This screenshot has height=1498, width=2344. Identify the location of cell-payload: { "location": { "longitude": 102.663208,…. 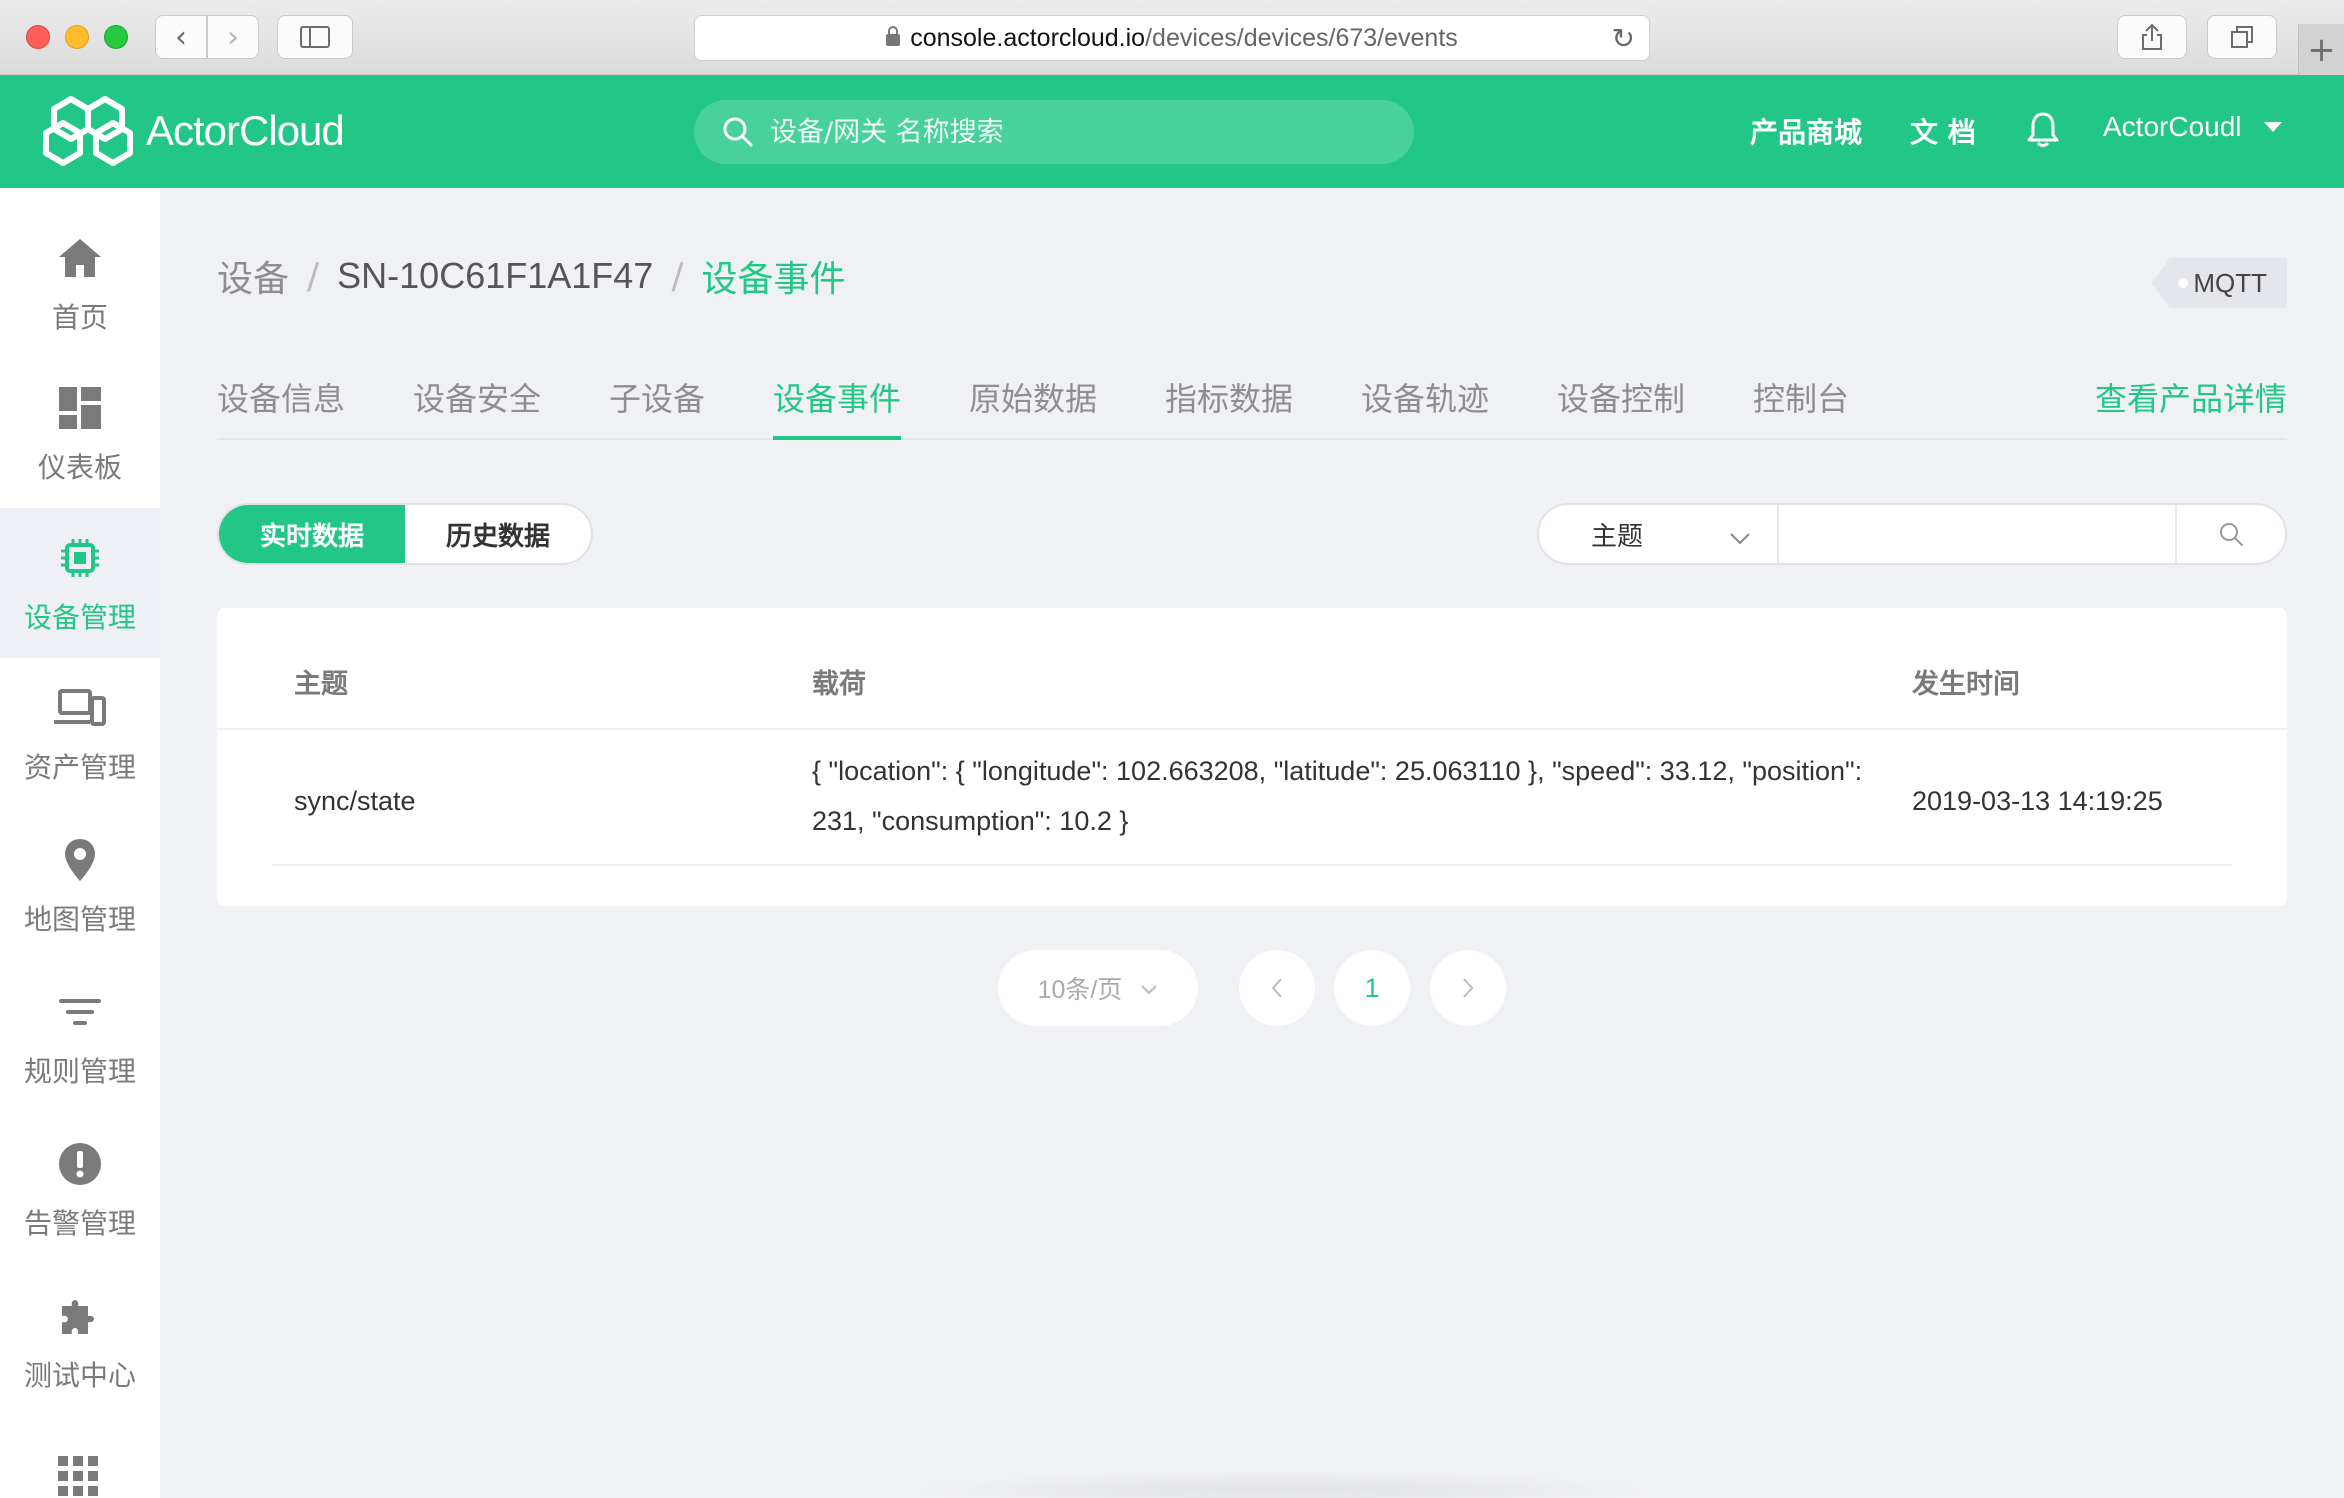
(1337, 796).